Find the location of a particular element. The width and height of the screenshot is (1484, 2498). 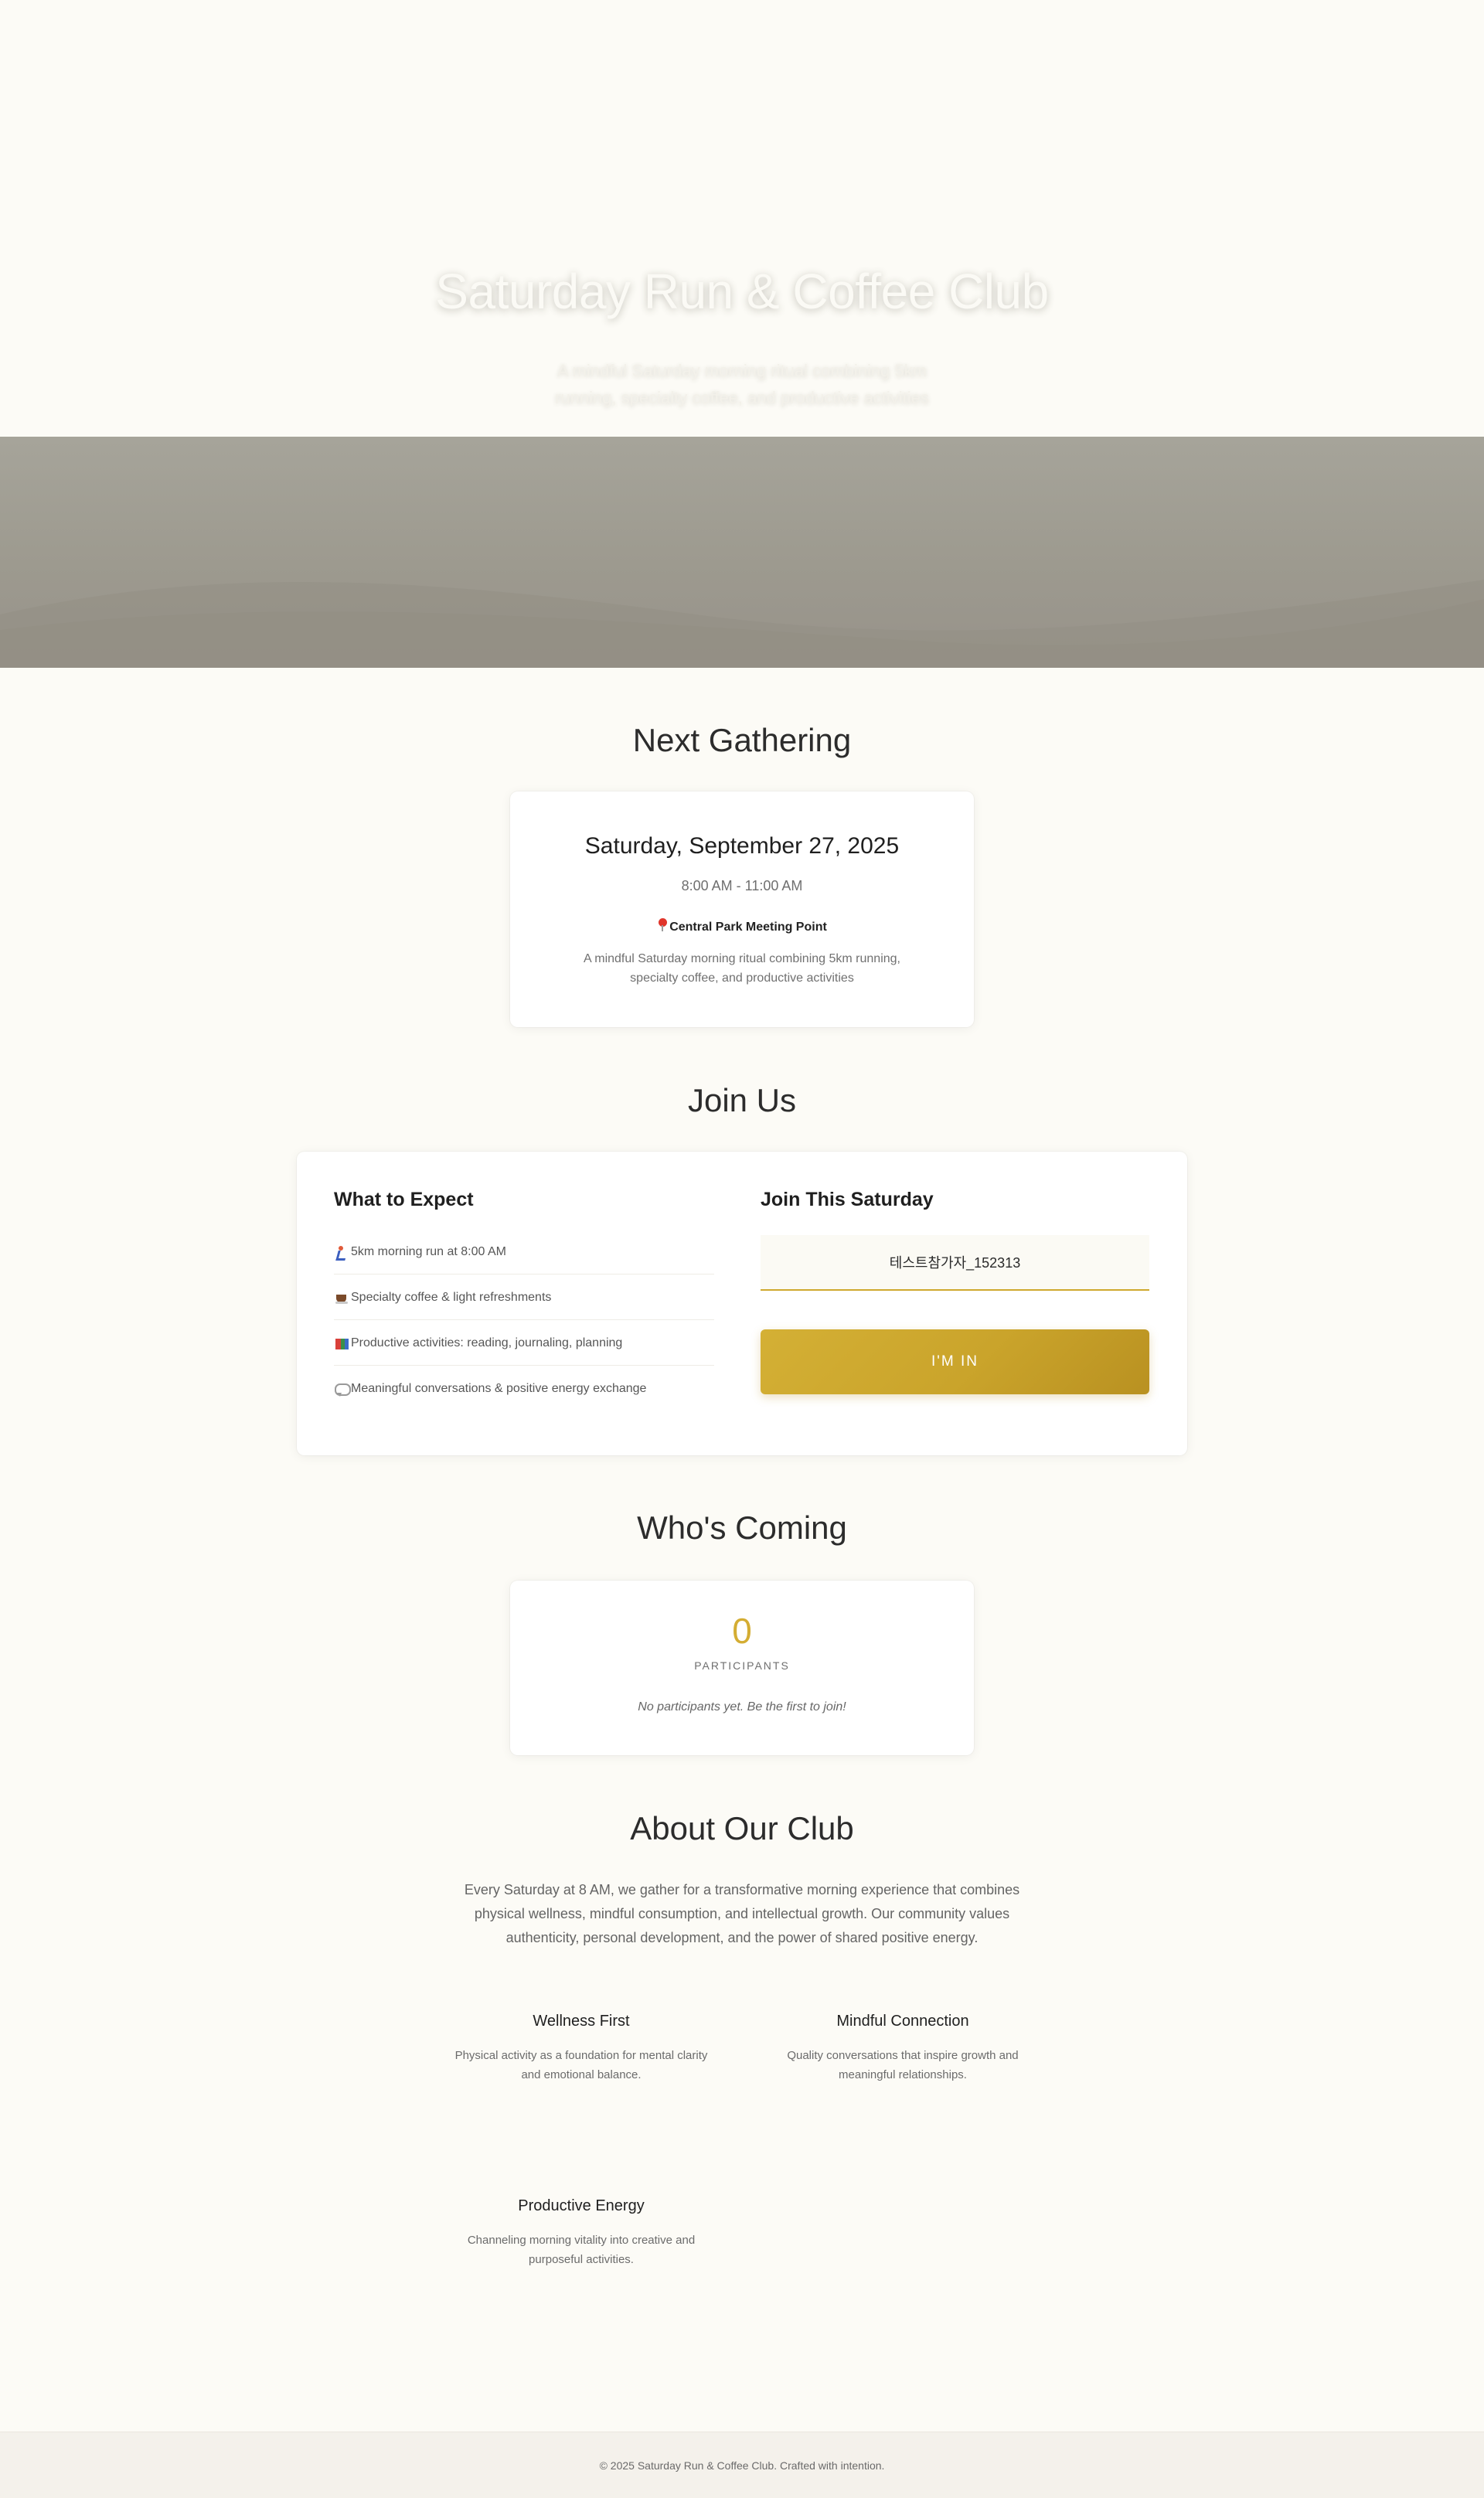

next-gathering-heading: Next Gathering is located at coordinates (742, 740).